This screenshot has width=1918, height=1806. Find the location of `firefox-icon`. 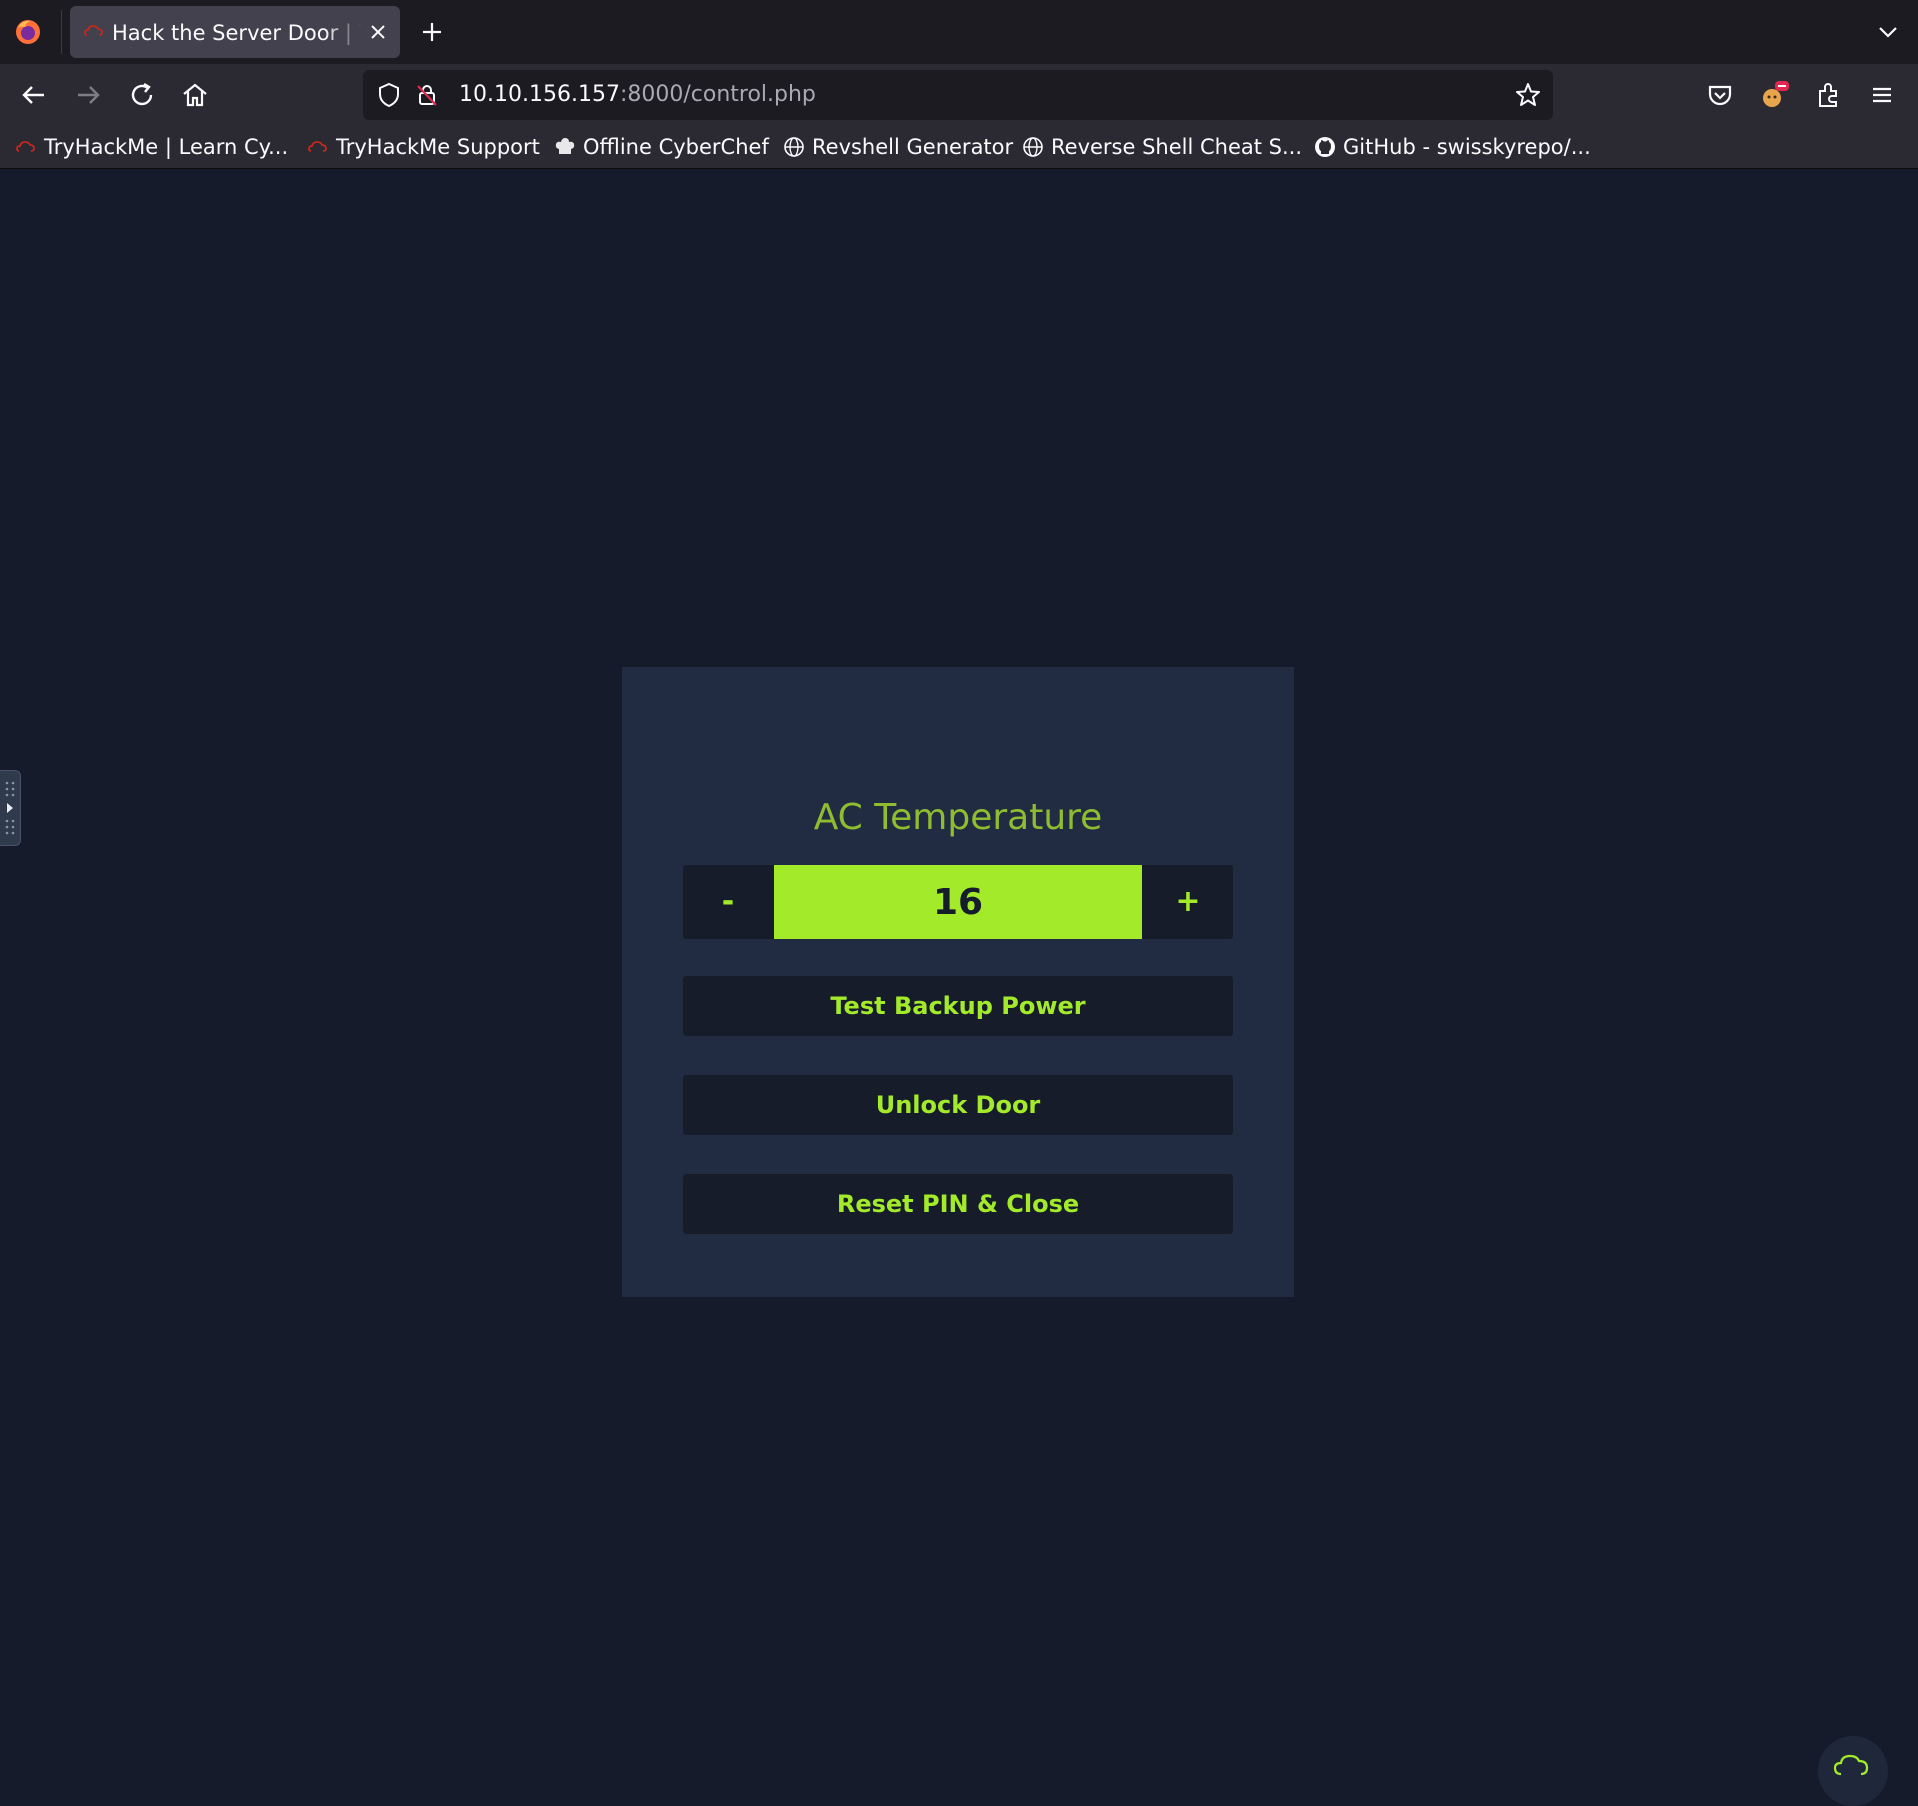

firefox-icon is located at coordinates (28, 32).